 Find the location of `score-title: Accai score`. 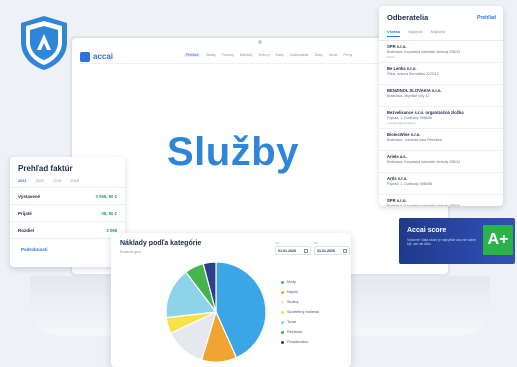

score-title: Accai score is located at coordinates (427, 230).